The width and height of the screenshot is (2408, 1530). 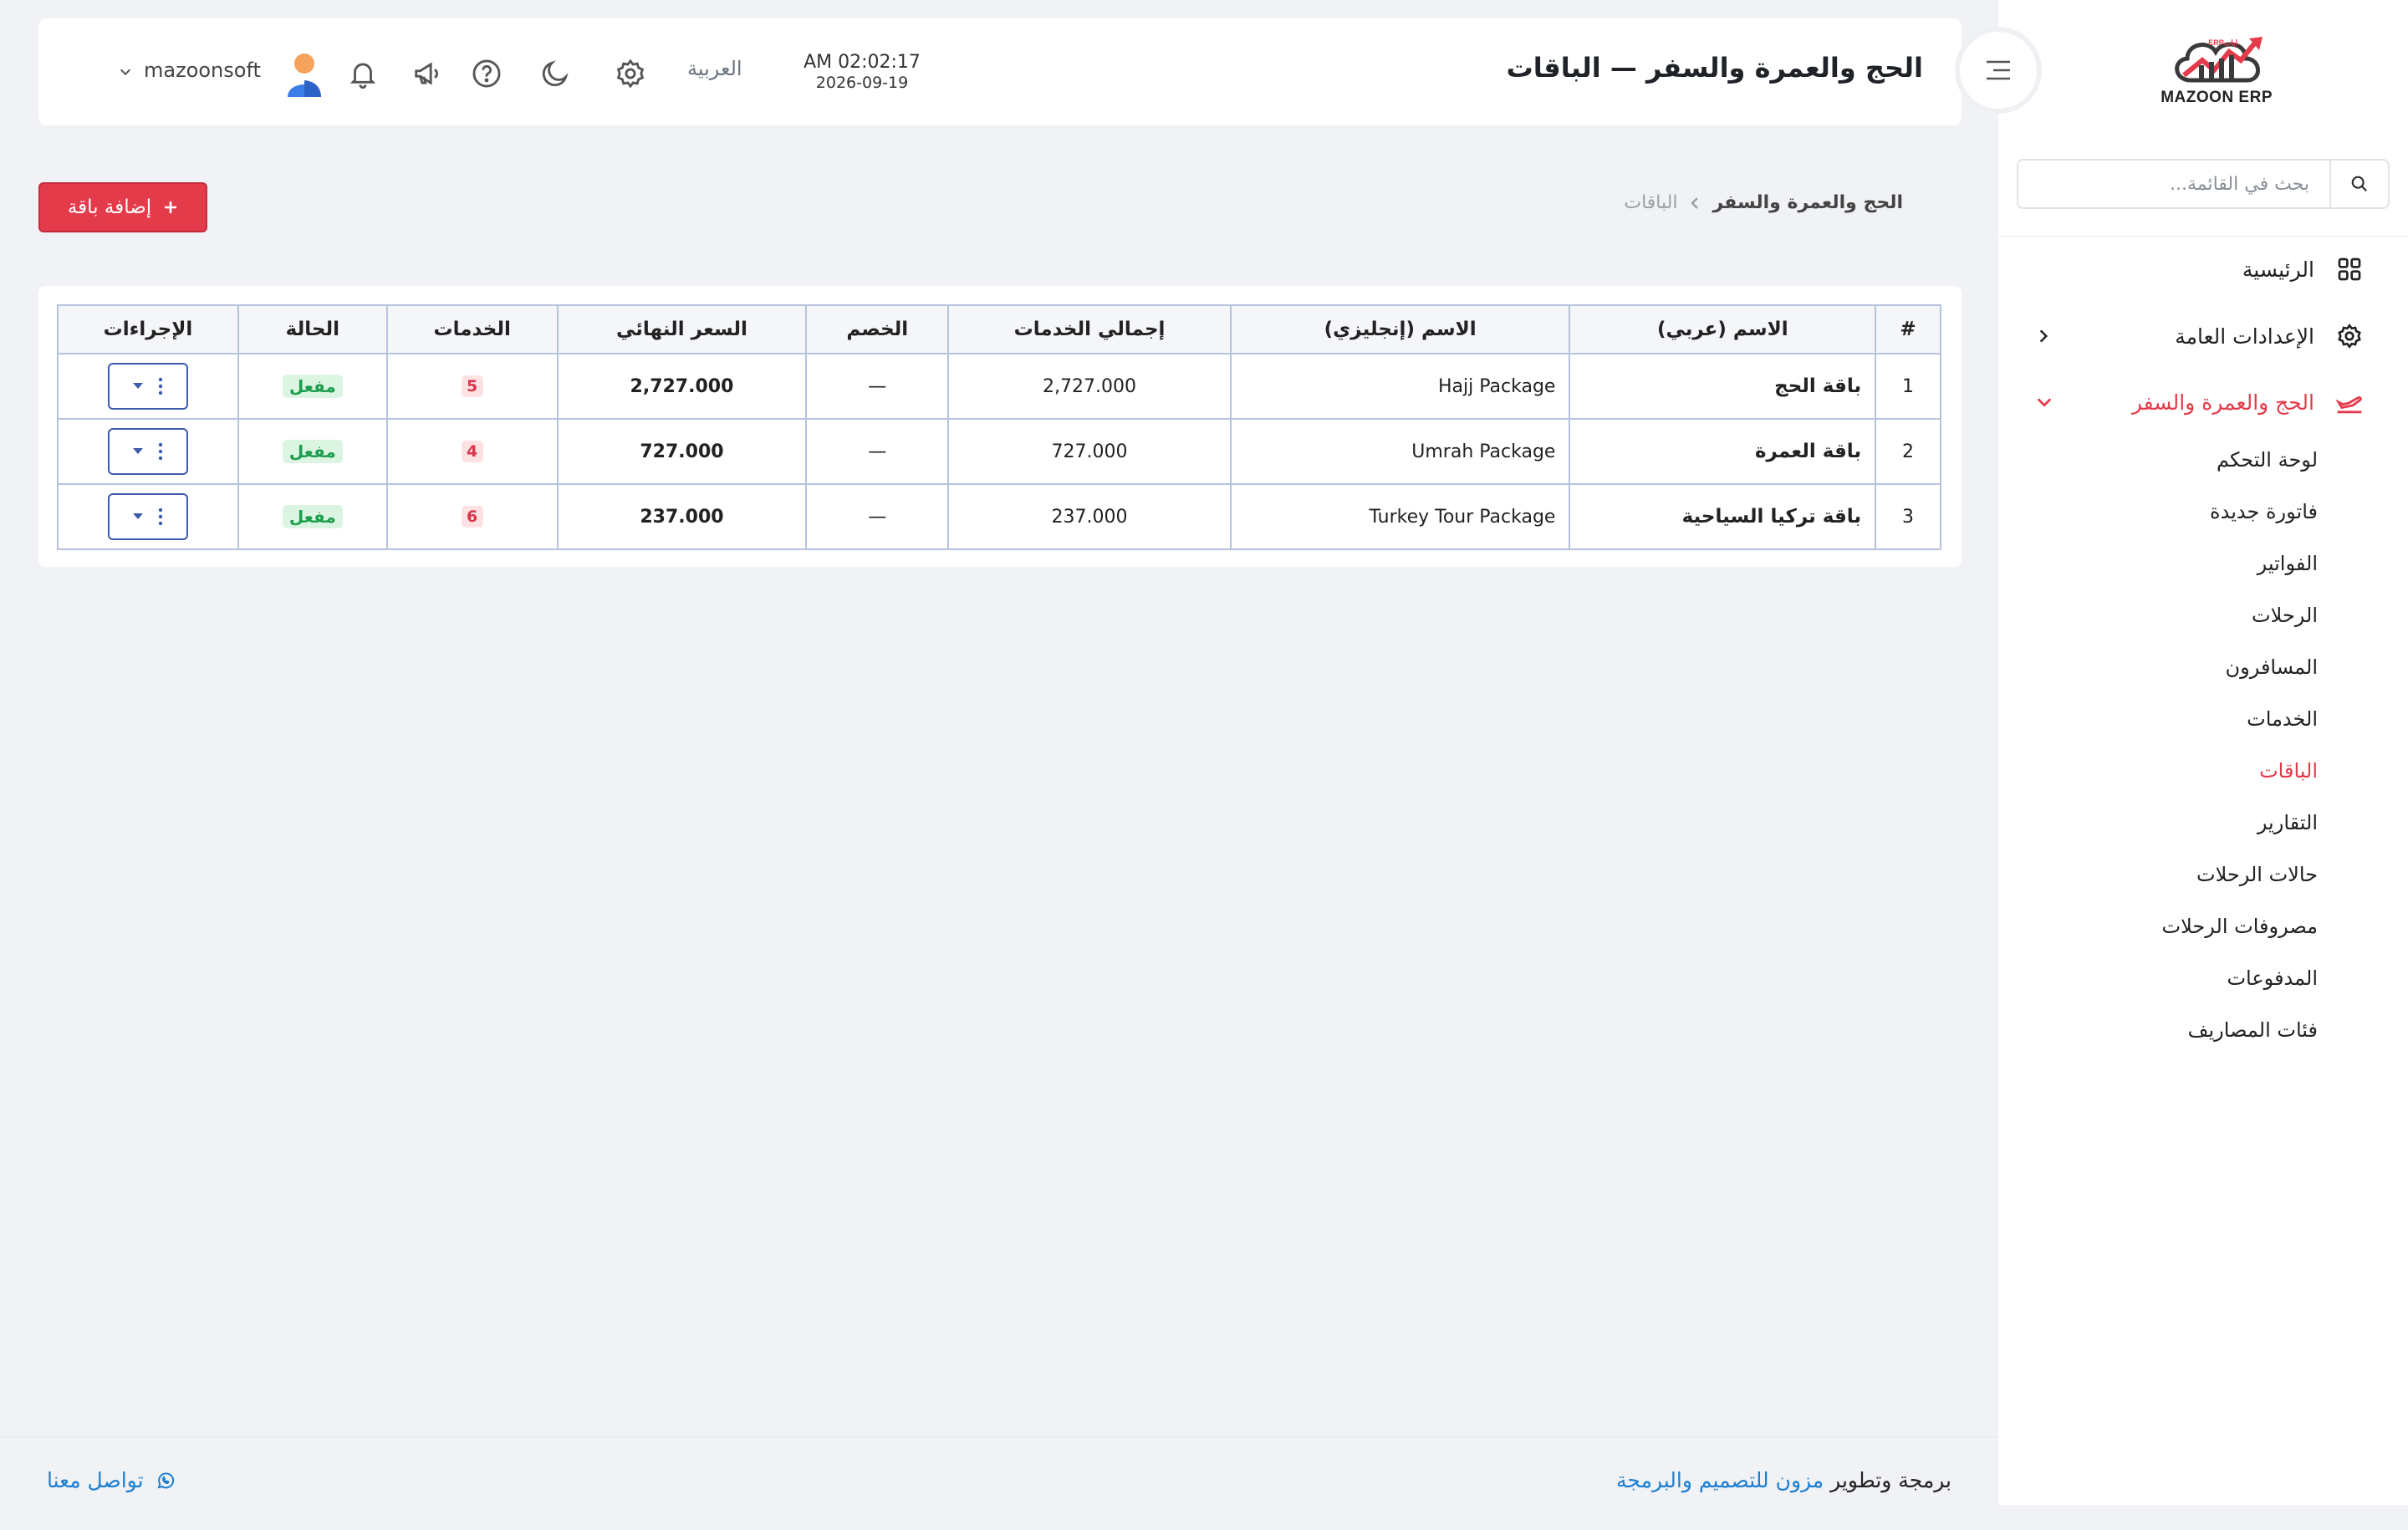 I want to click on column-header-services-total: إجمالي الخدمات, so click(x=1089, y=329).